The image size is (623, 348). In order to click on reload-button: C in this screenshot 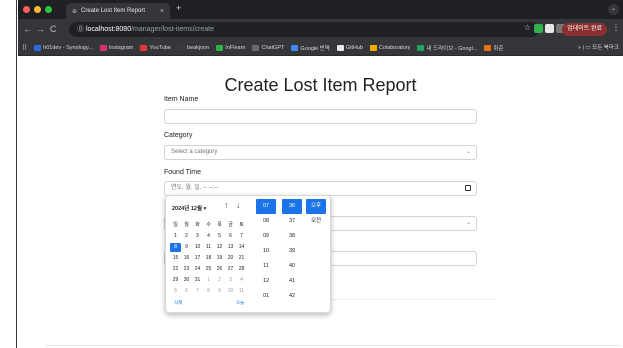, I will do `click(53, 29)`.